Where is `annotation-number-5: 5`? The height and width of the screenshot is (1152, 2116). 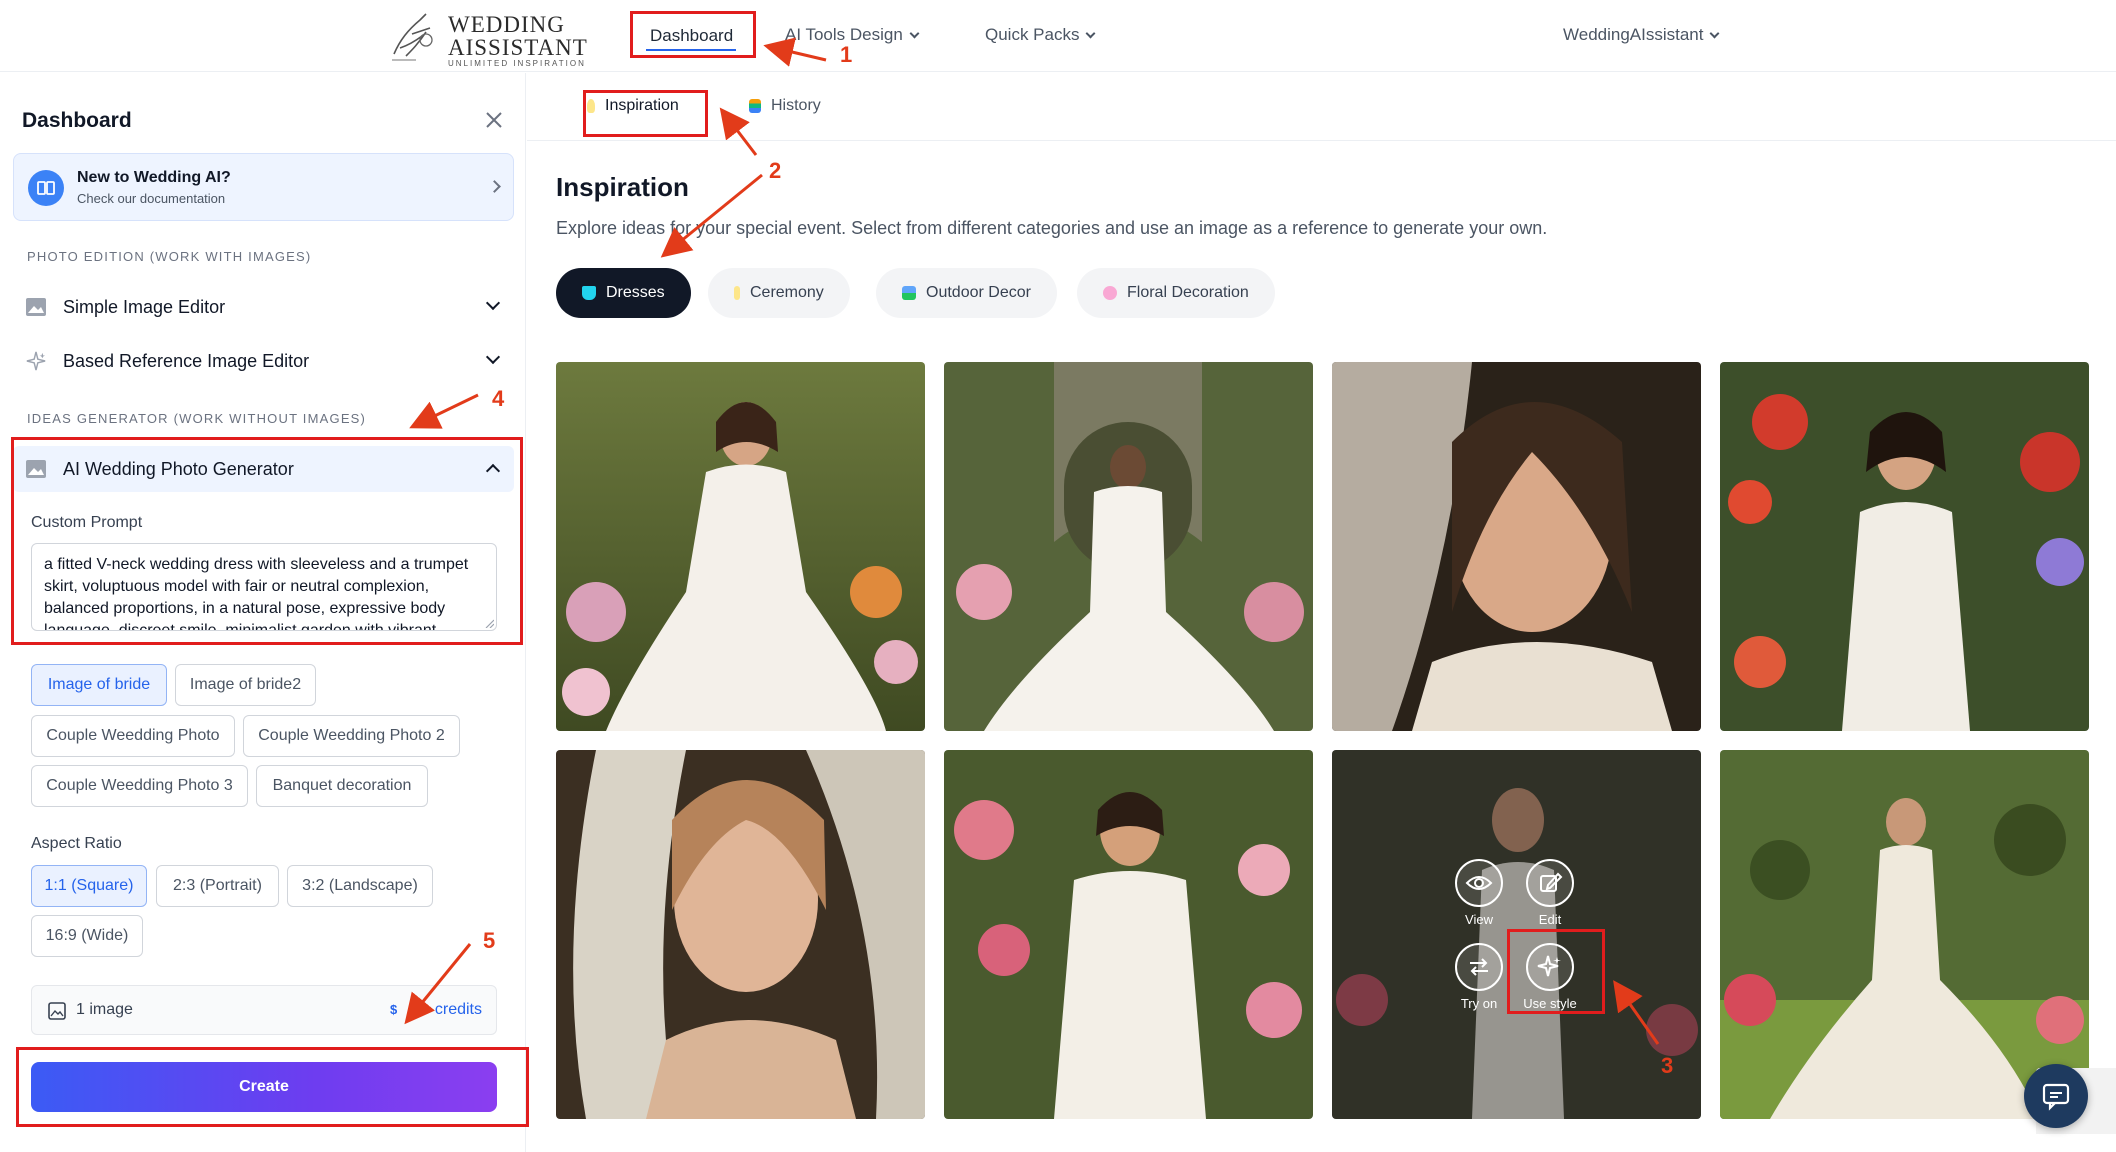
annotation-number-5: 5 is located at coordinates (489, 940).